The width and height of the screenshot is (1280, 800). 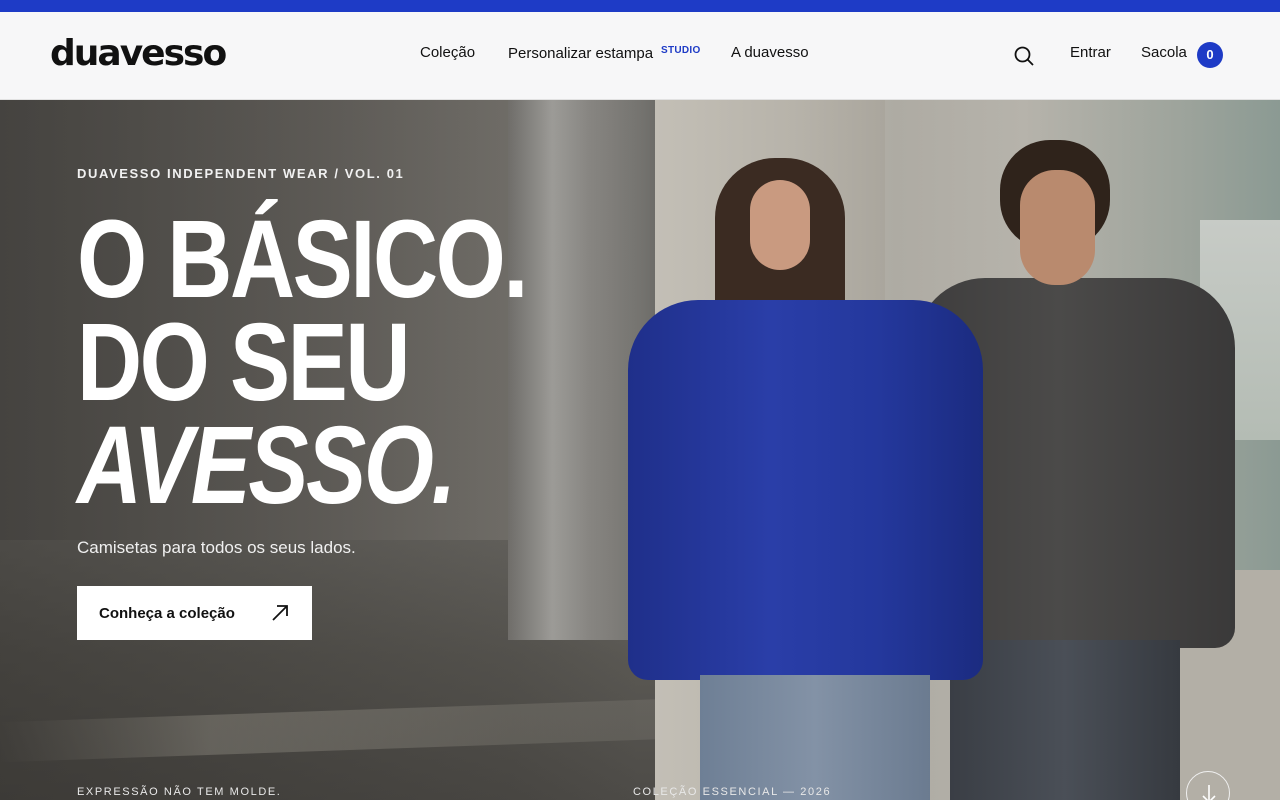 I want to click on headline-line-3: AVESSO., so click(x=267, y=465).